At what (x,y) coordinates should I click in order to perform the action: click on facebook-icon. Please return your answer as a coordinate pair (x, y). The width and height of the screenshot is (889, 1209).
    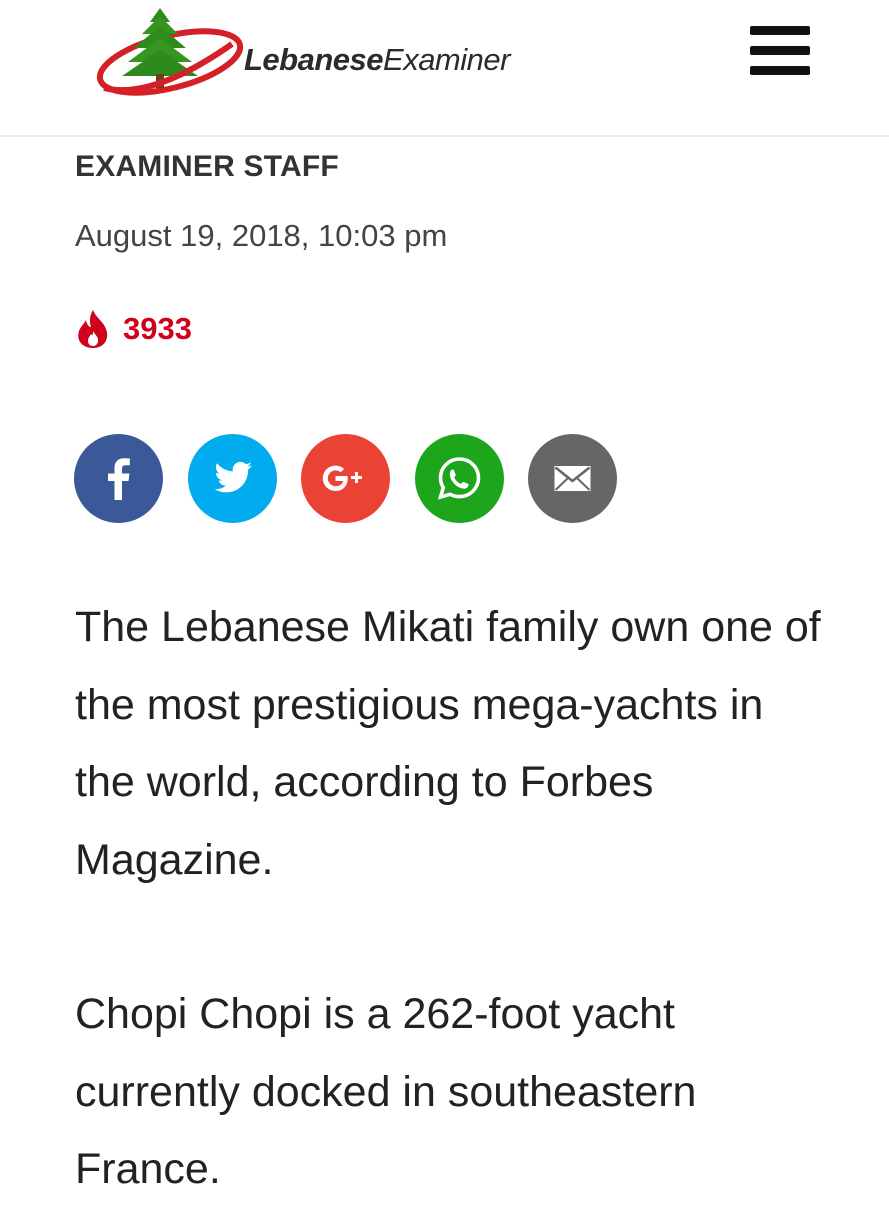
    Looking at the image, I should click on (118, 478).